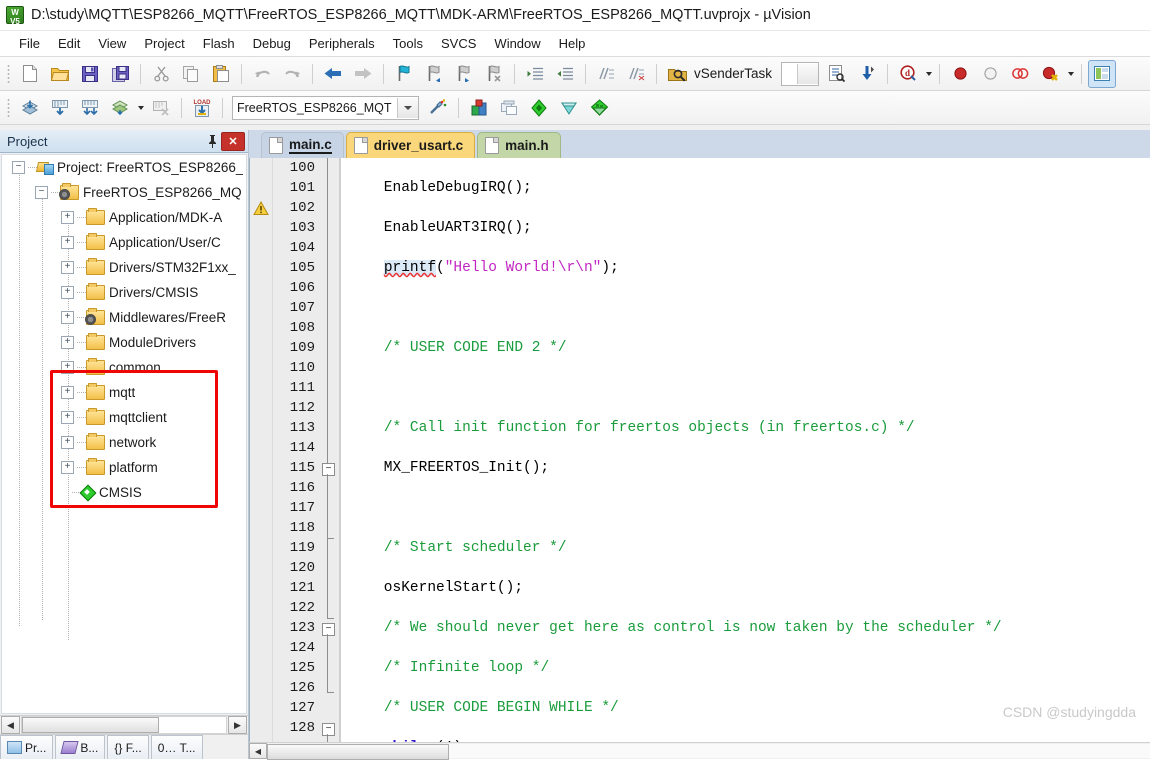 The image size is (1150, 760). What do you see at coordinates (677, 74) in the screenshot?
I see `find-in-files-button` at bounding box center [677, 74].